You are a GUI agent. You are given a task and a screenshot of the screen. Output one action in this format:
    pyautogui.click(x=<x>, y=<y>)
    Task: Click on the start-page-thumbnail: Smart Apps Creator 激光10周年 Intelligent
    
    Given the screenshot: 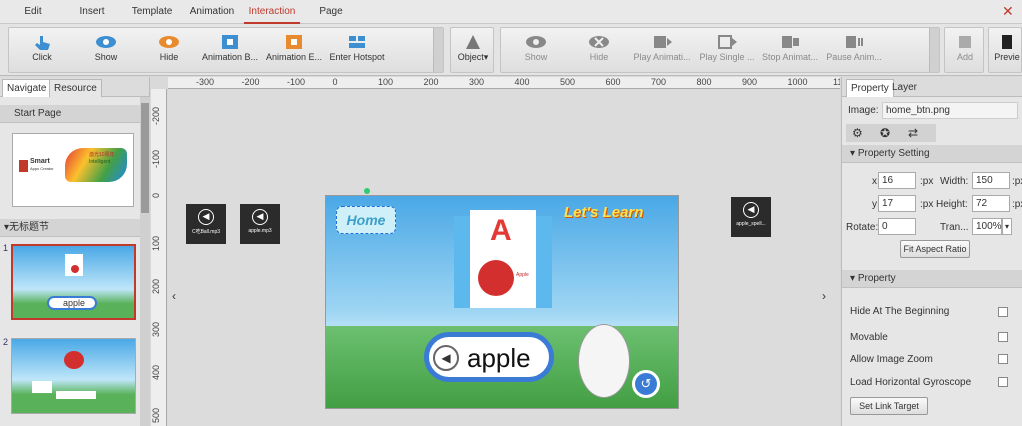 What is the action you would take?
    pyautogui.click(x=73, y=170)
    